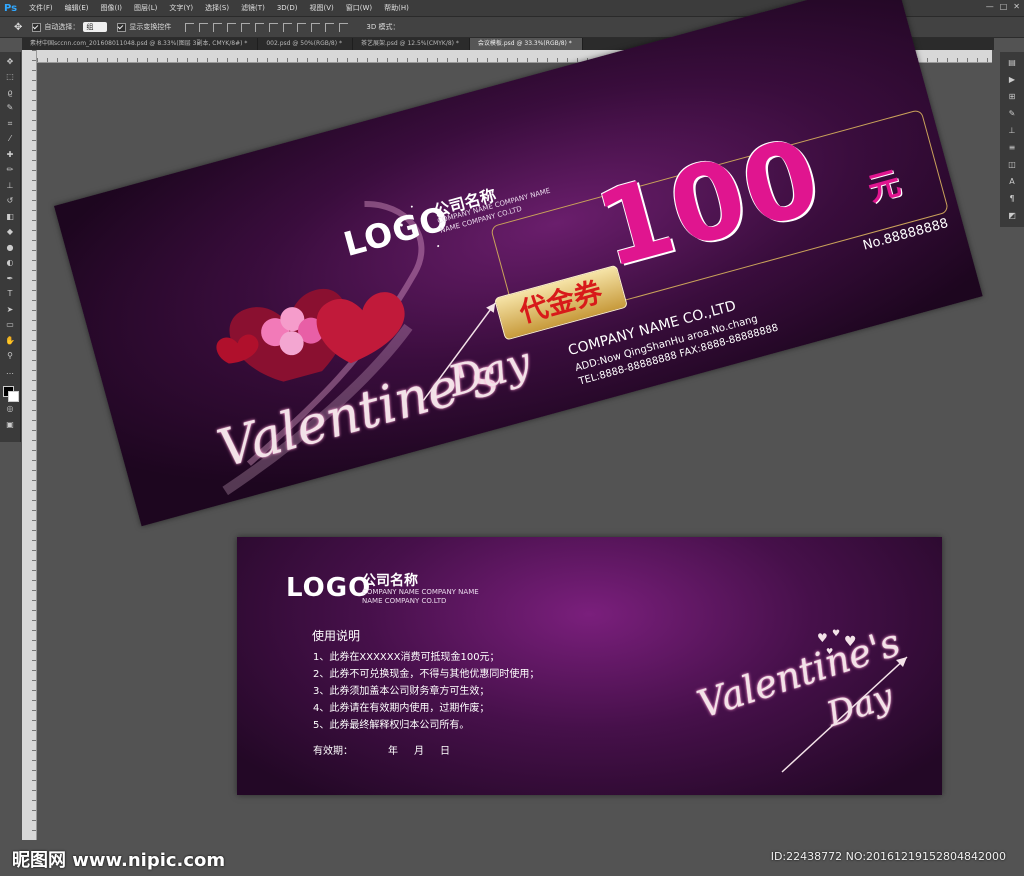  Describe the element at coordinates (445, 751) in the screenshot. I see `validity-day: 日` at that location.